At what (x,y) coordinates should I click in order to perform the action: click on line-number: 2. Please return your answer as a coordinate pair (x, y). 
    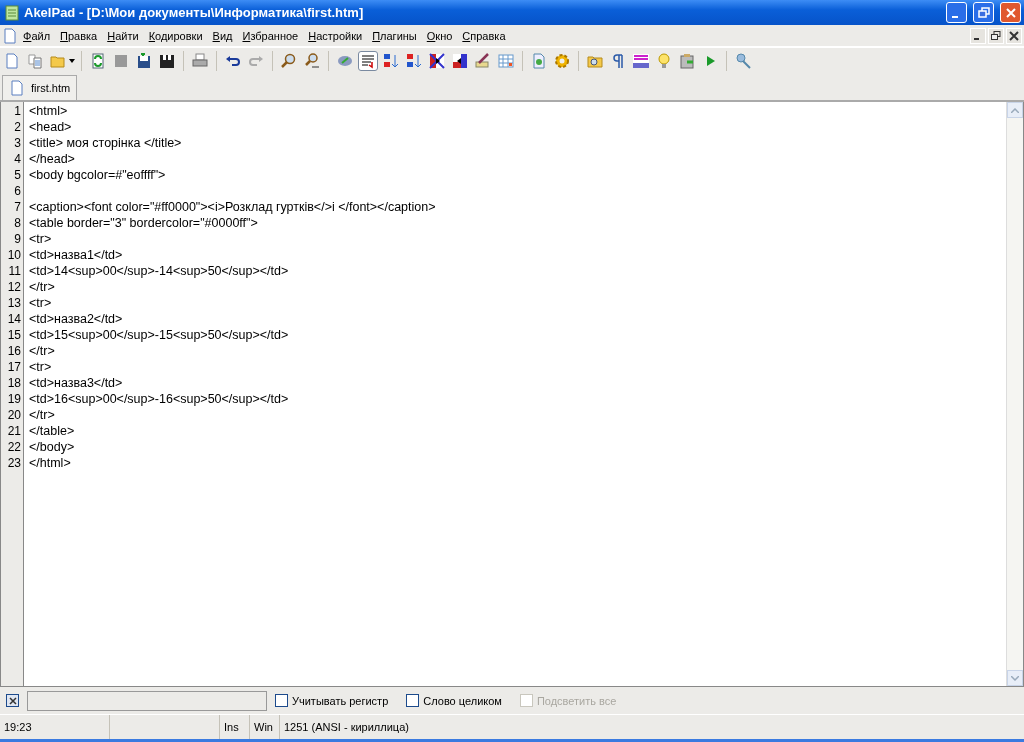
    Looking at the image, I should click on (17, 127).